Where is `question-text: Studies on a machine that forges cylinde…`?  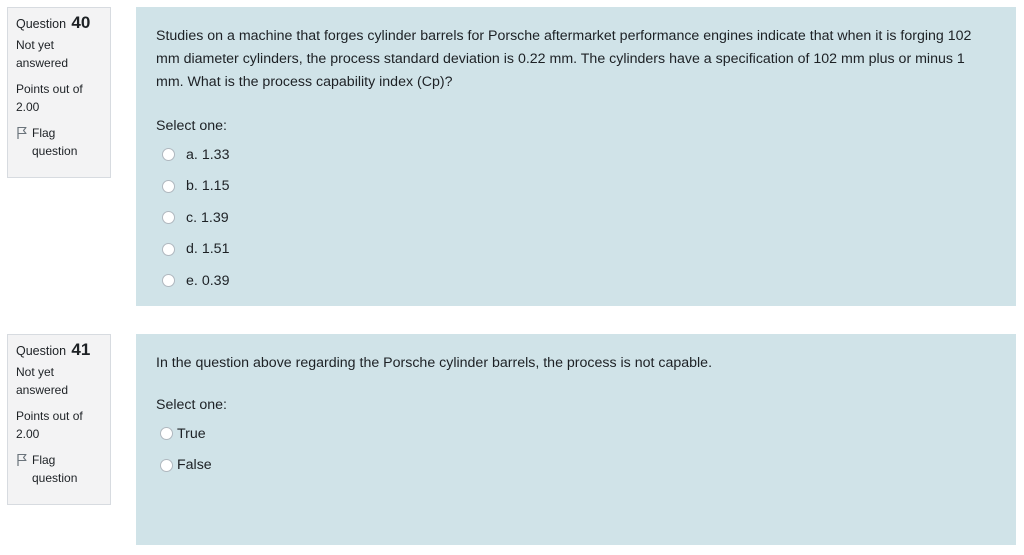 question-text: Studies on a machine that forges cylinde… is located at coordinates (564, 59).